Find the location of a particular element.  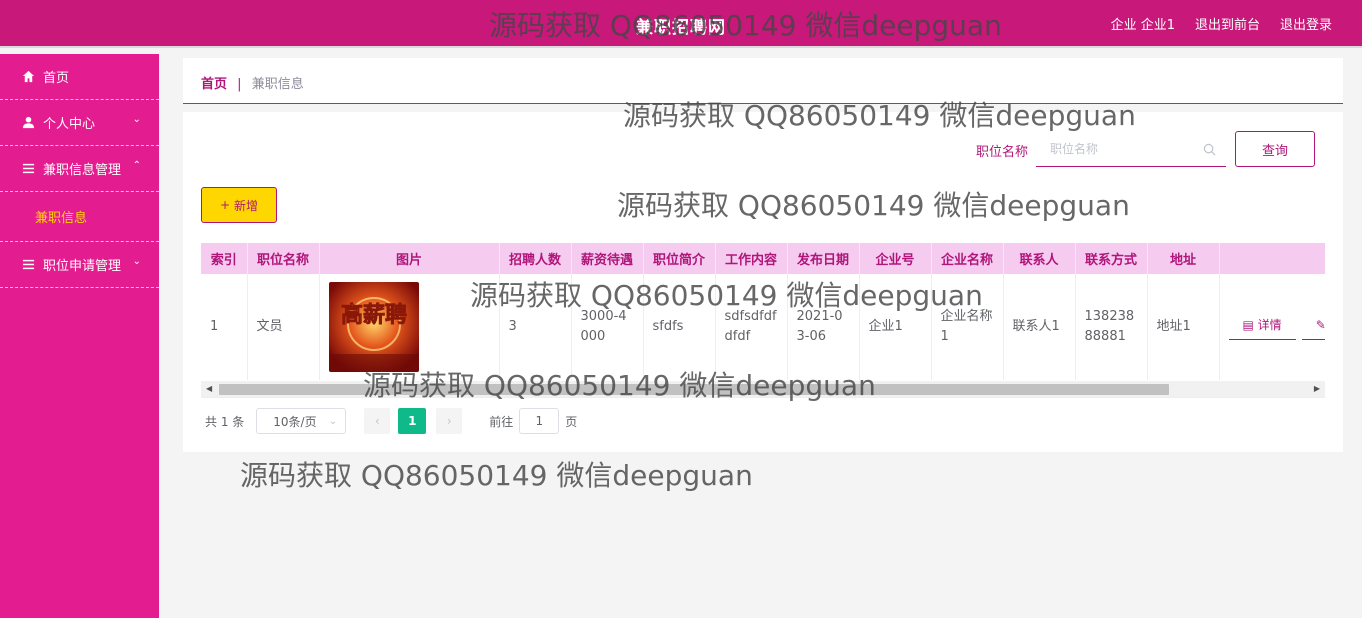

breadcrumb-current: 兼职信息 is located at coordinates (277, 84).